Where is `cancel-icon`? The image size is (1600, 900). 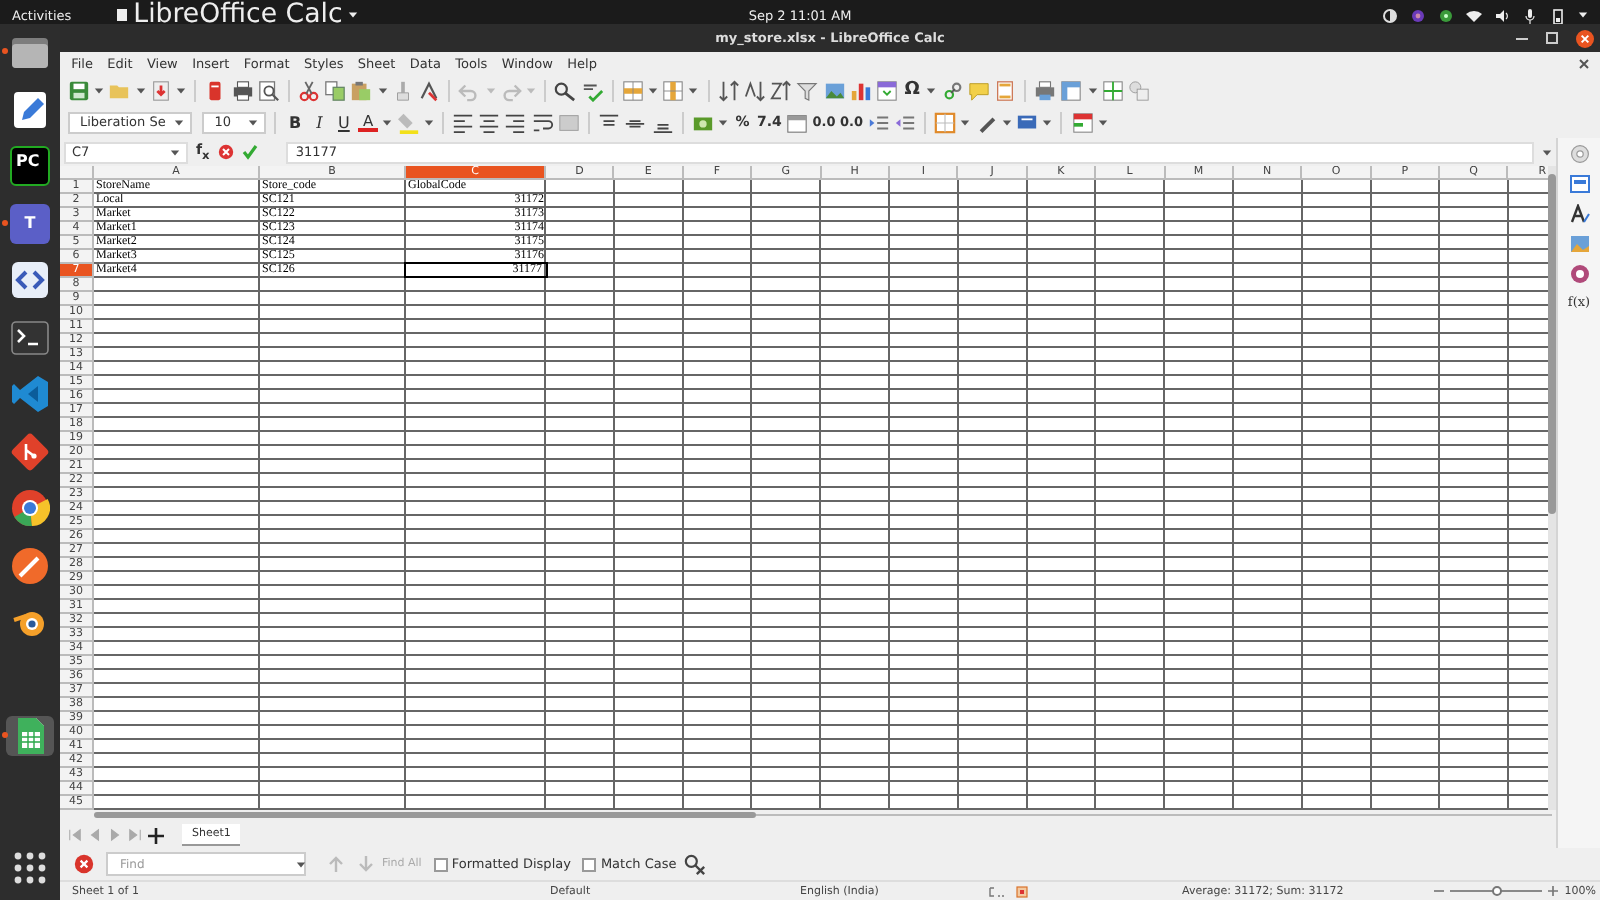
cancel-icon is located at coordinates (225, 152).